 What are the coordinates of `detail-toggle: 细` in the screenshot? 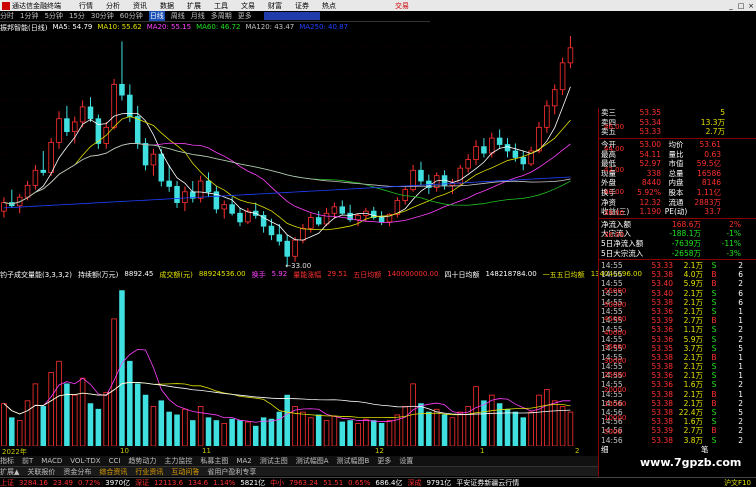 It's located at (651, 449).